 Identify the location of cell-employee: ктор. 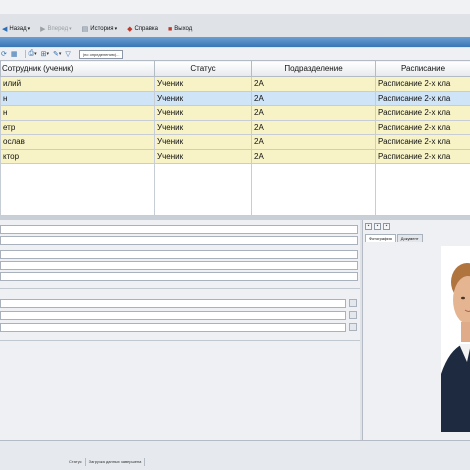
(77, 156).